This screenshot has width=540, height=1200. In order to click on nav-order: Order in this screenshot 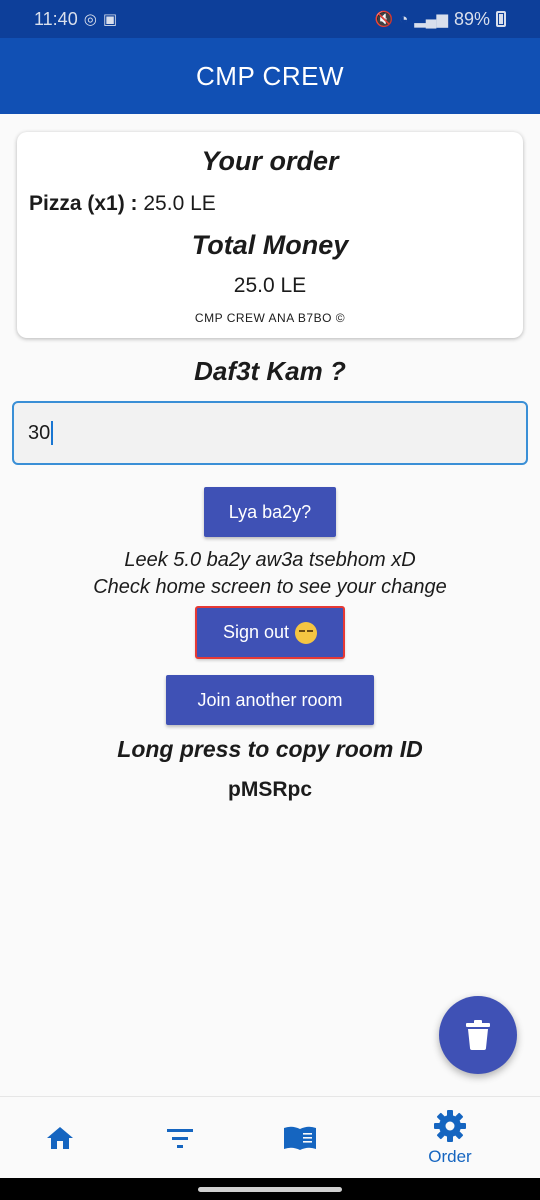, I will do `click(450, 1138)`.